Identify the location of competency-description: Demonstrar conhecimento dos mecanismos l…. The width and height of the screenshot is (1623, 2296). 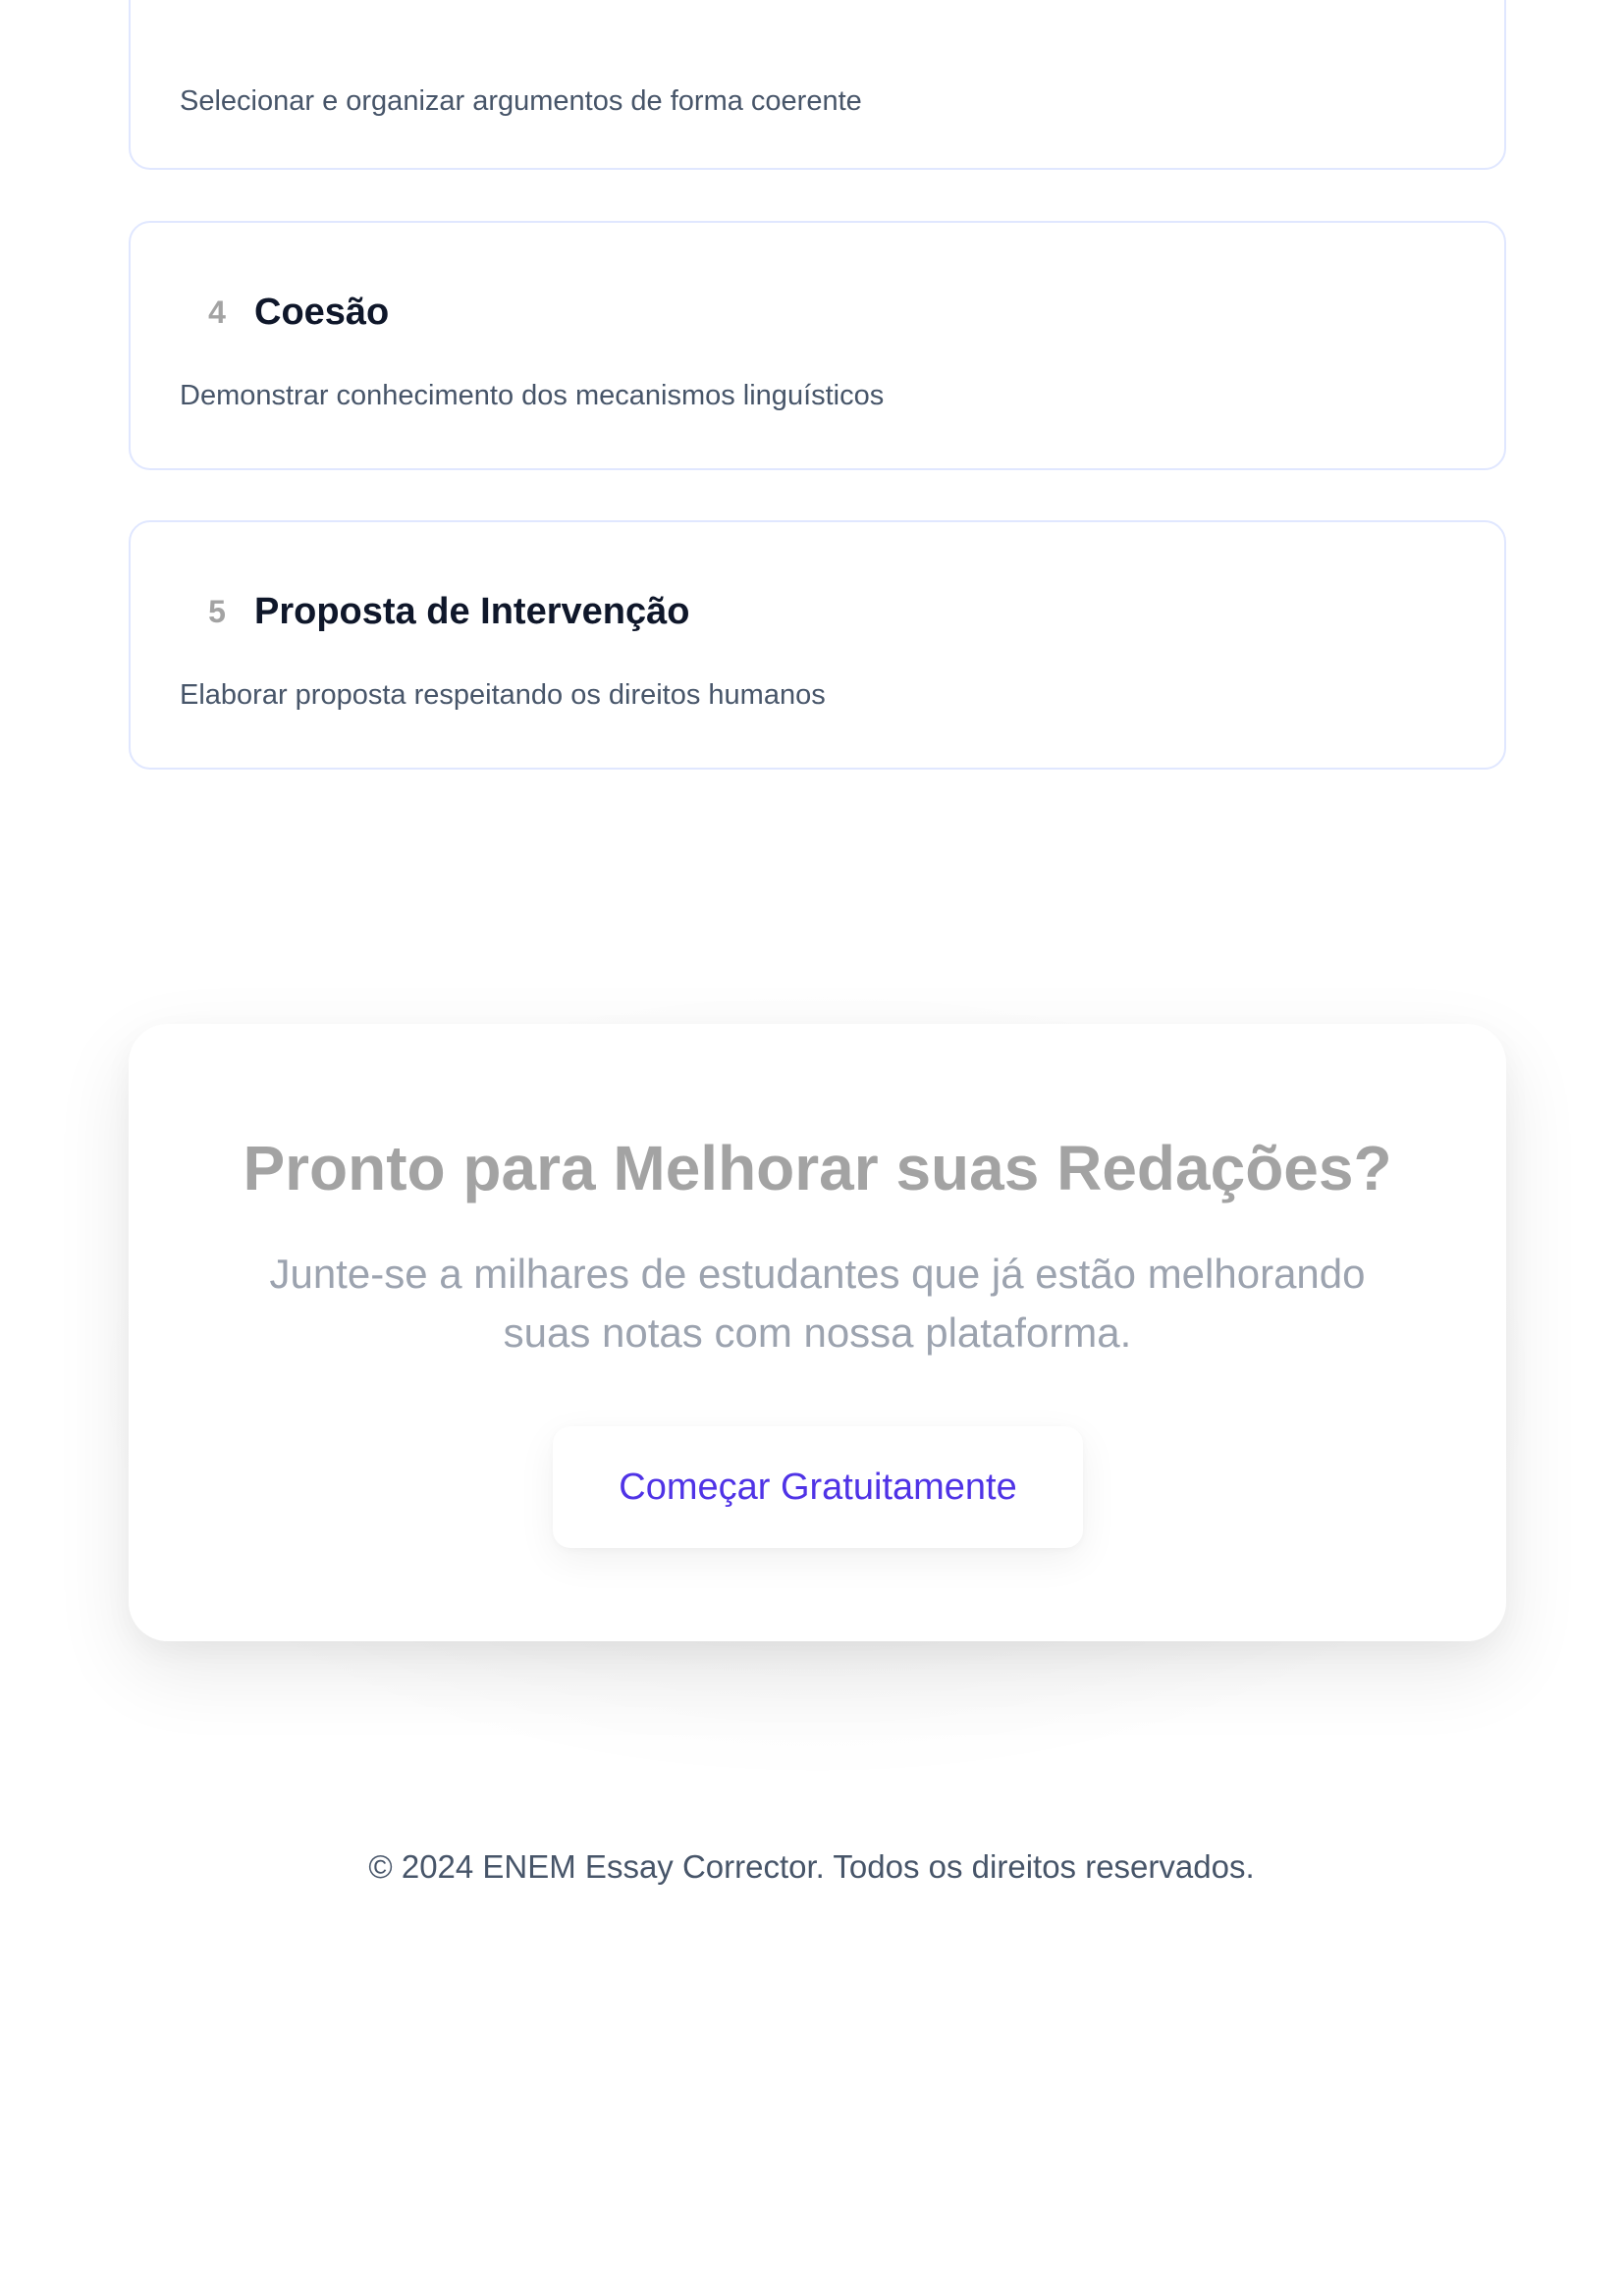
(533, 395).